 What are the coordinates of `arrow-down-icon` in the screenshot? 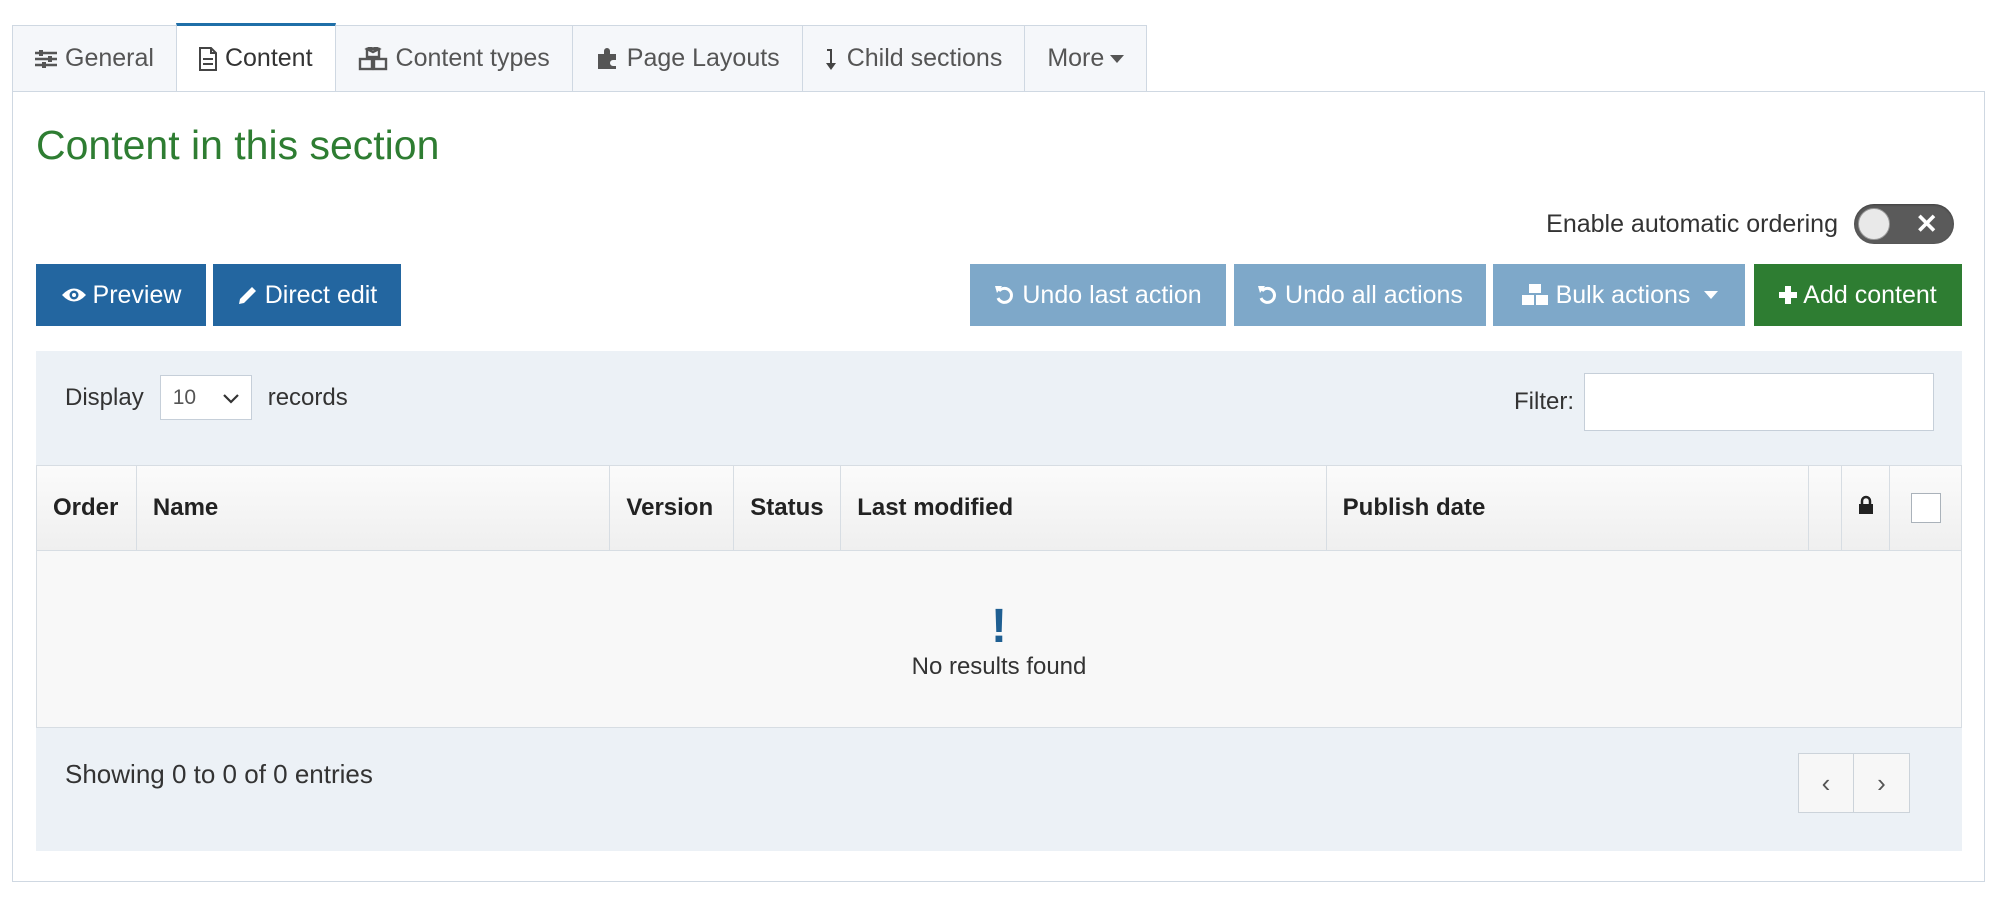 It's located at (832, 59).